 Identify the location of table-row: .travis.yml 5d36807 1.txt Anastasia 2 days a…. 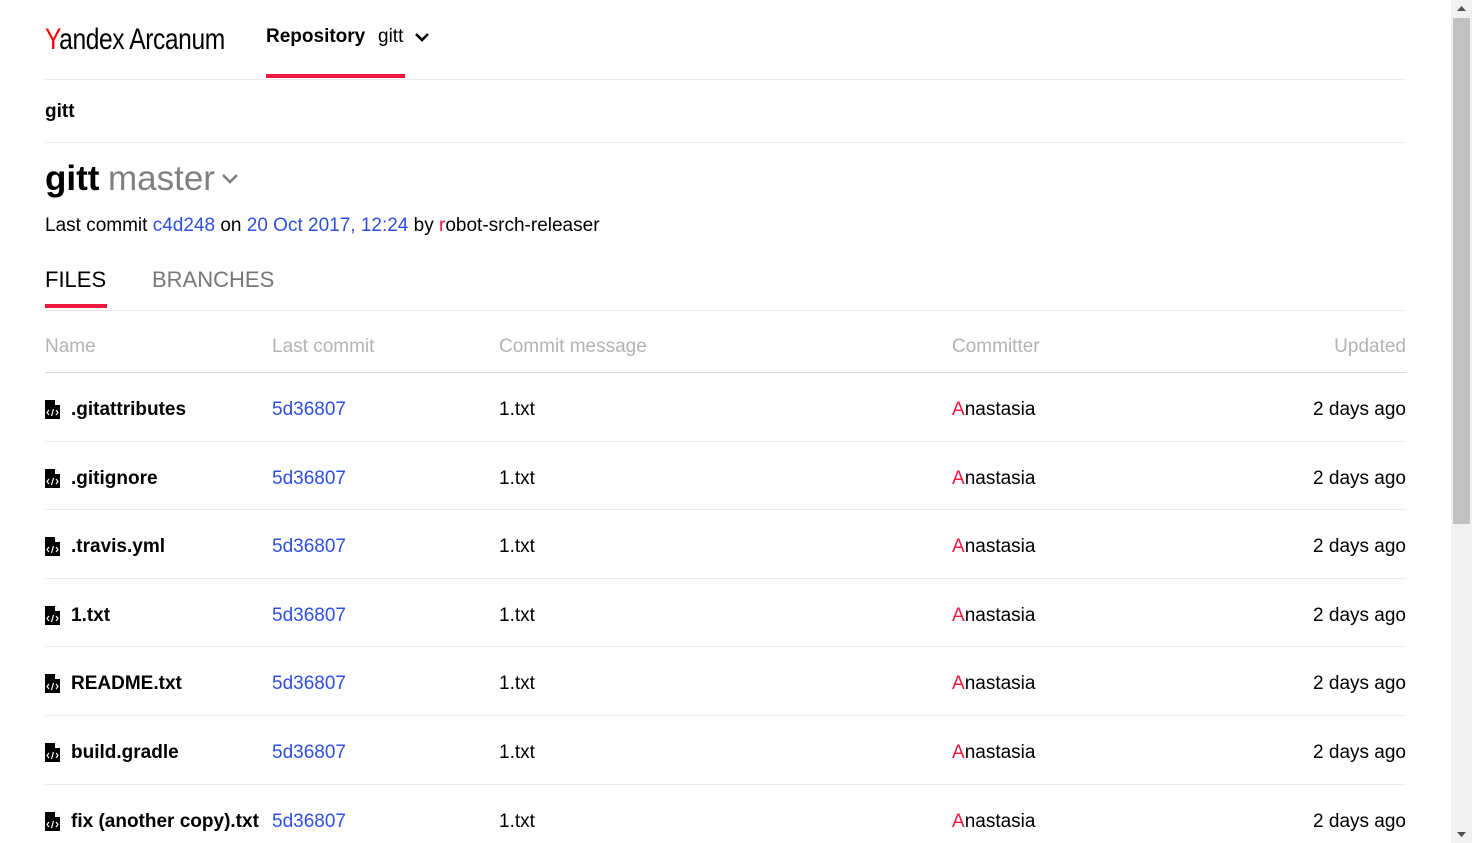
(725, 544).